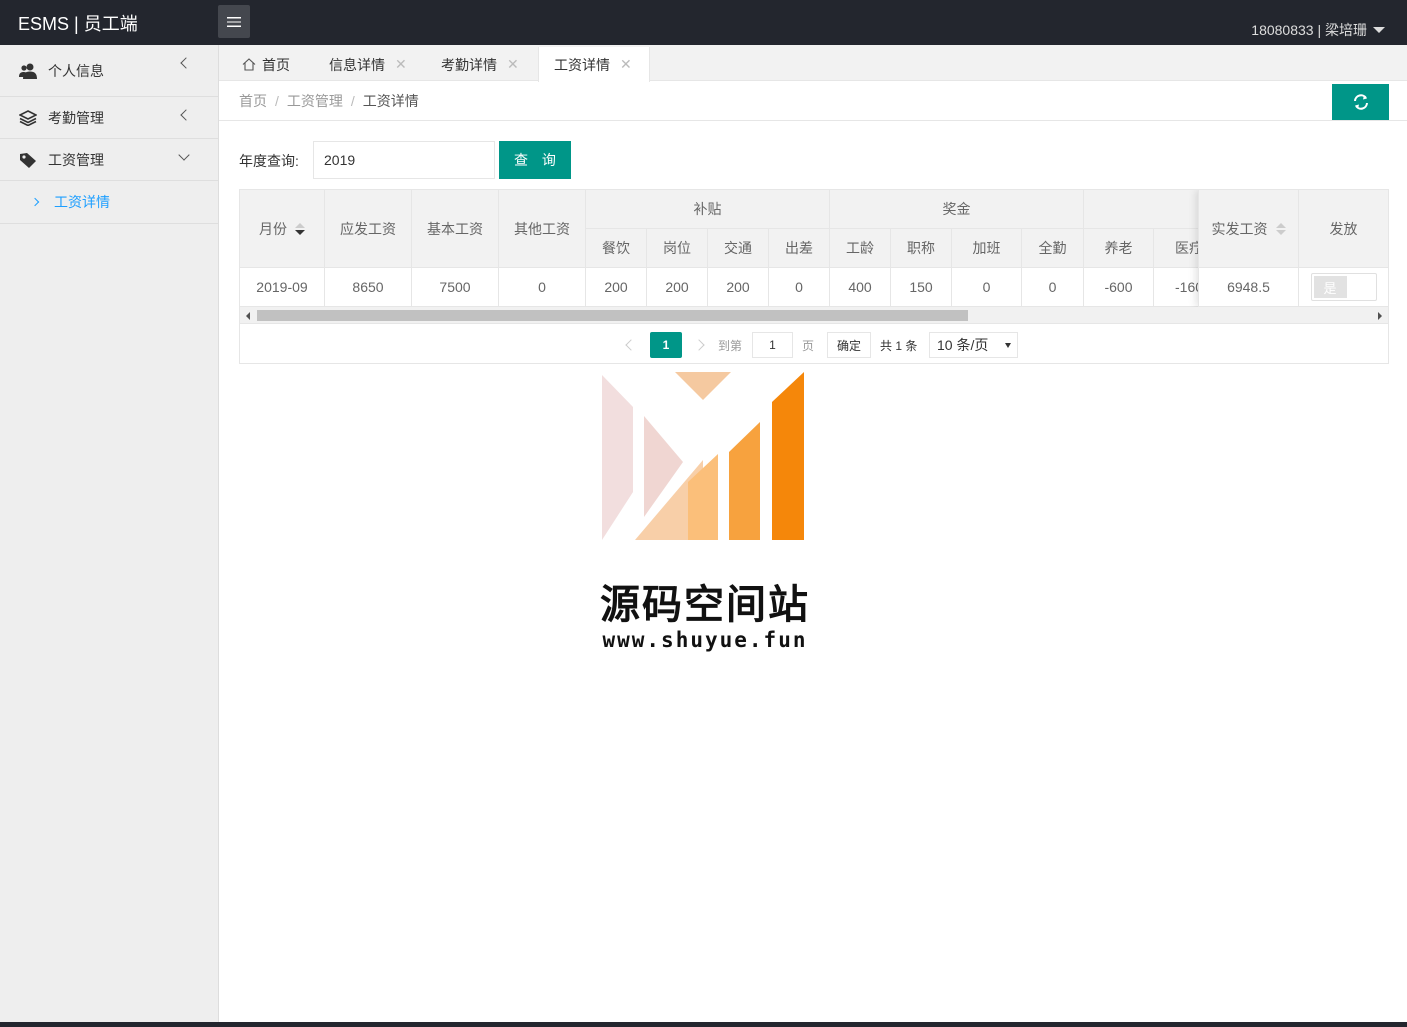  I want to click on tag-icon, so click(28, 160).